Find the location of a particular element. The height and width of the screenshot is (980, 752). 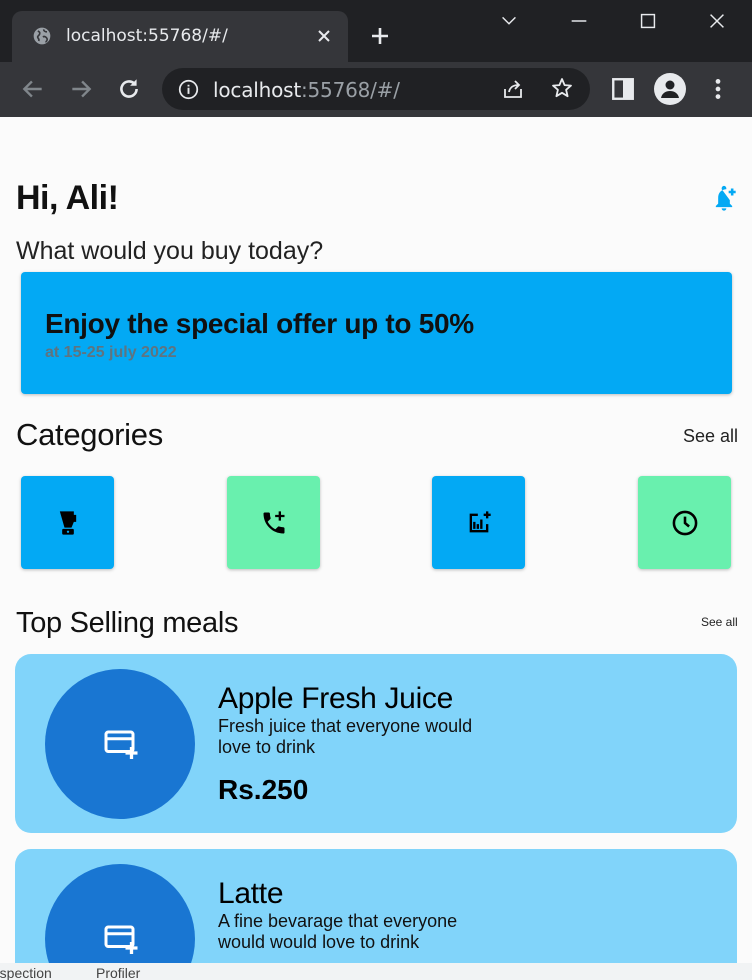

browser-tab: localhost:55768/#/ is located at coordinates (180, 36).